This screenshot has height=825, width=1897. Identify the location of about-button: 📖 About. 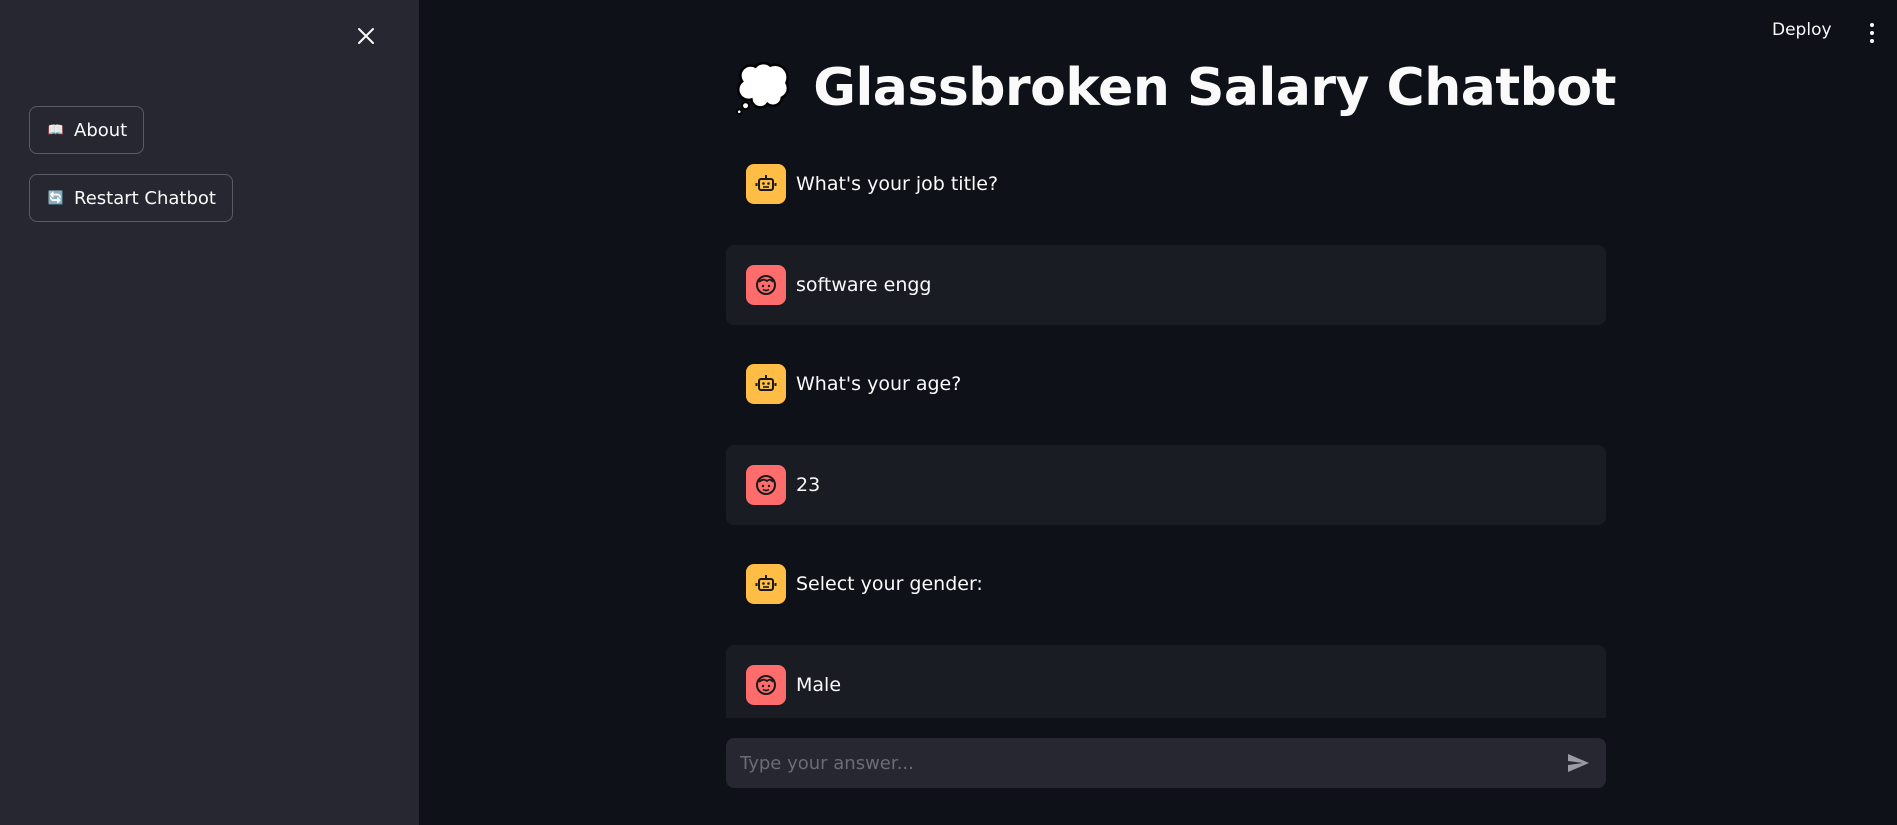
(87, 130).